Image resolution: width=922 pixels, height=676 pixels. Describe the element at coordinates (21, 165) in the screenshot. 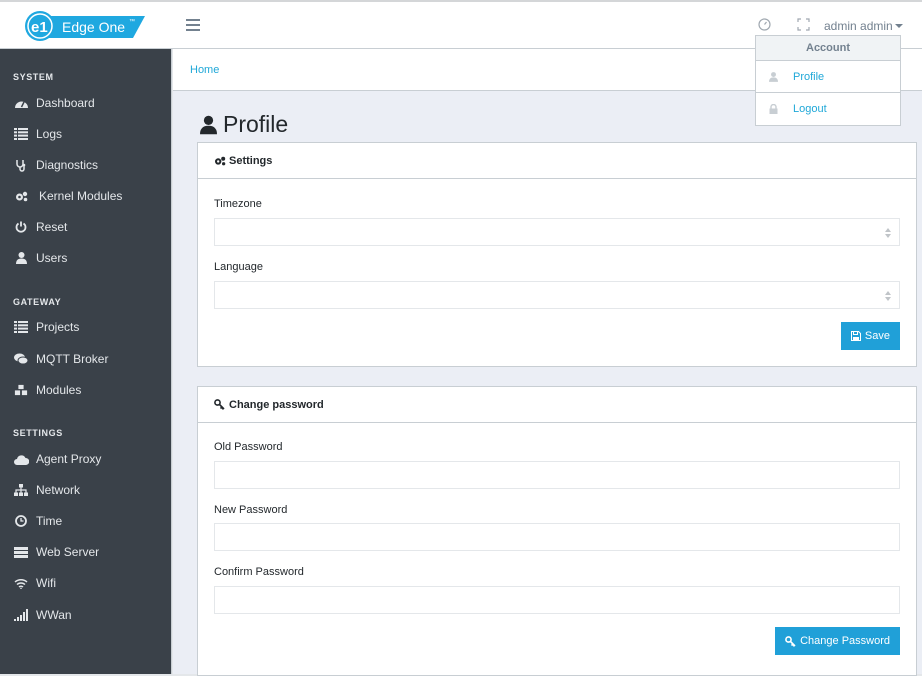

I see `stethoscope-icon` at that location.